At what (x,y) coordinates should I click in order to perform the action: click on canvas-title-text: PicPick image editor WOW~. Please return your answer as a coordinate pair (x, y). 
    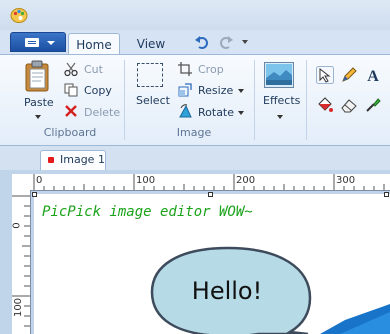
    Looking at the image, I should click on (147, 212).